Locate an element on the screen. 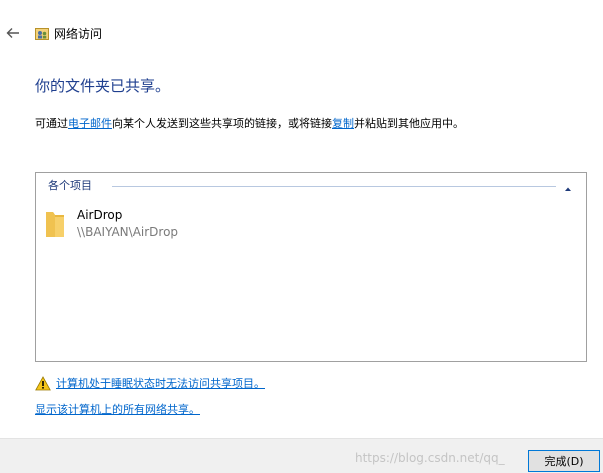 The height and width of the screenshot is (473, 603). network-access-icon is located at coordinates (42, 33).